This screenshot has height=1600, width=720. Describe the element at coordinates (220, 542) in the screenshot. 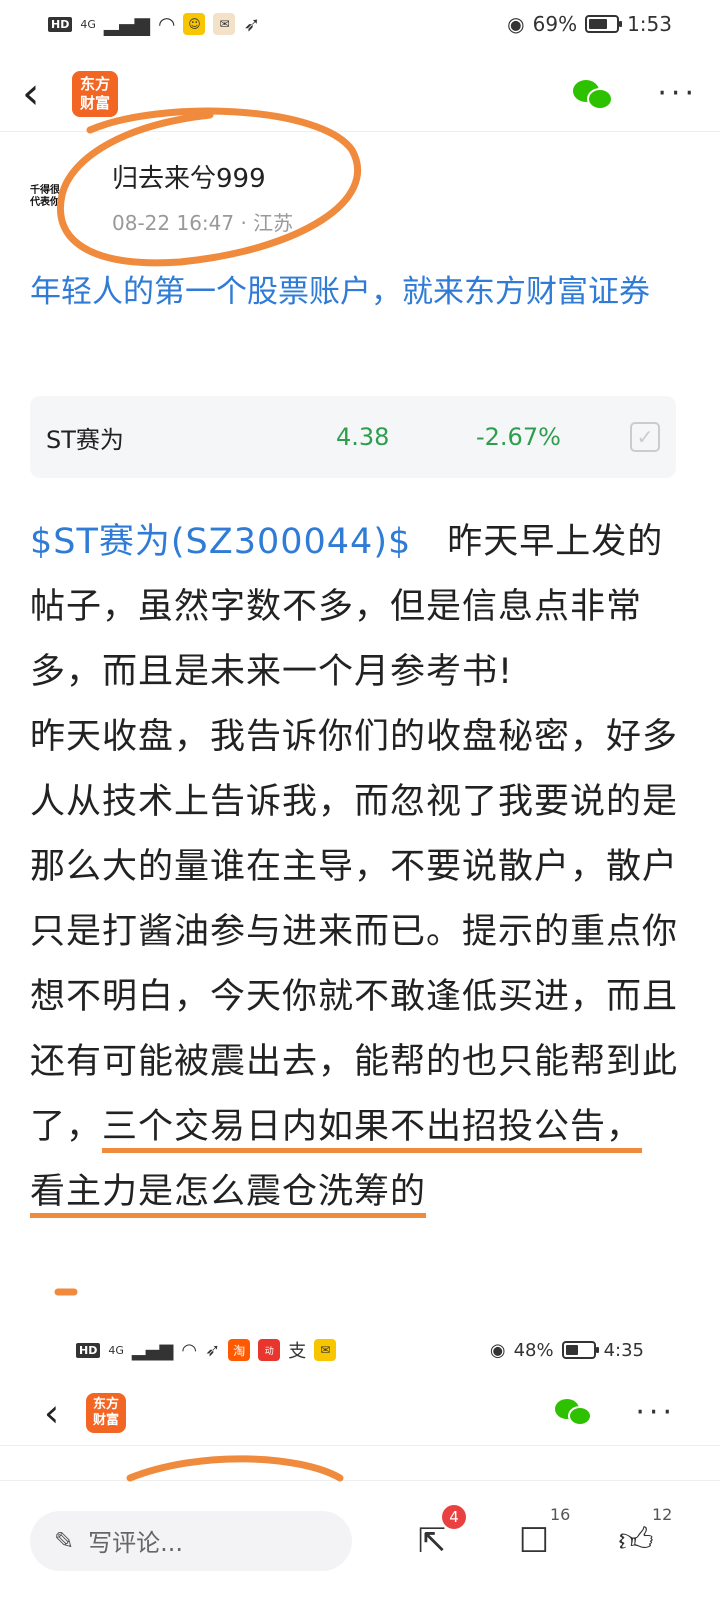

I see `stock-tag-link: $ST赛为(SZ300044)$` at that location.